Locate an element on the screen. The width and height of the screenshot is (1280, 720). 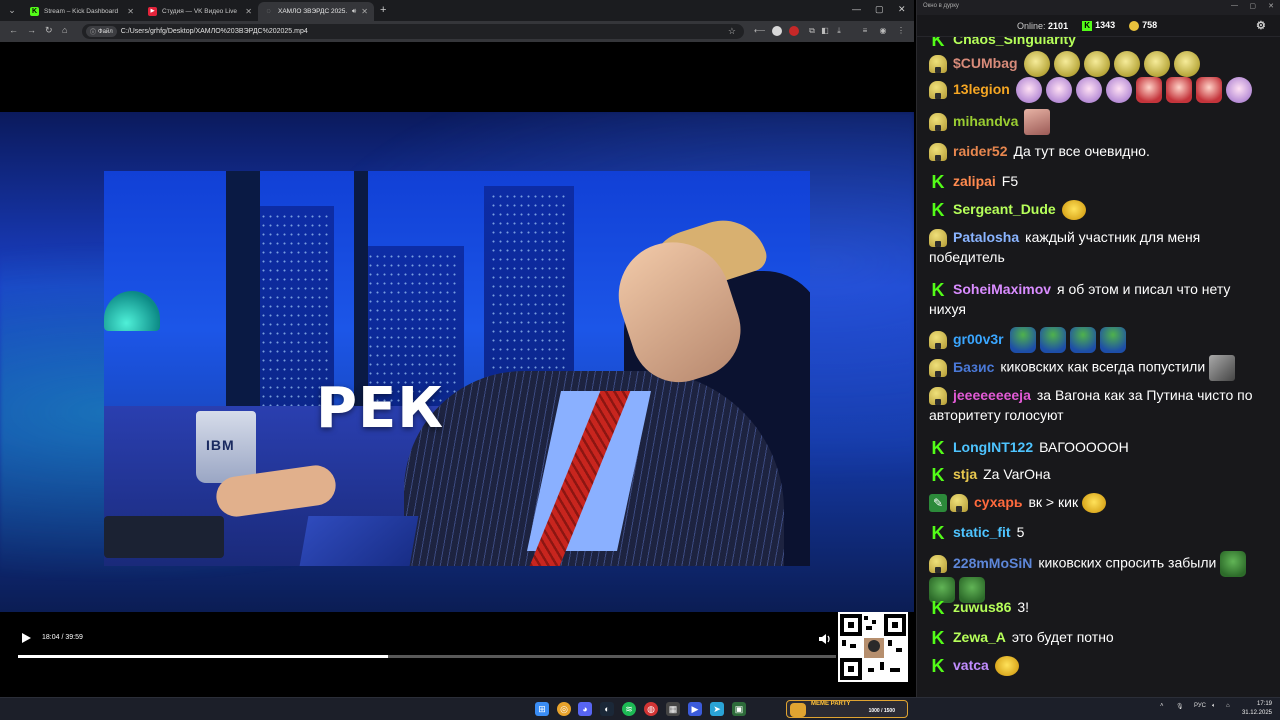
meme-party-widget: MEME PARTY 1000 / 1500 is located at coordinates (847, 709).